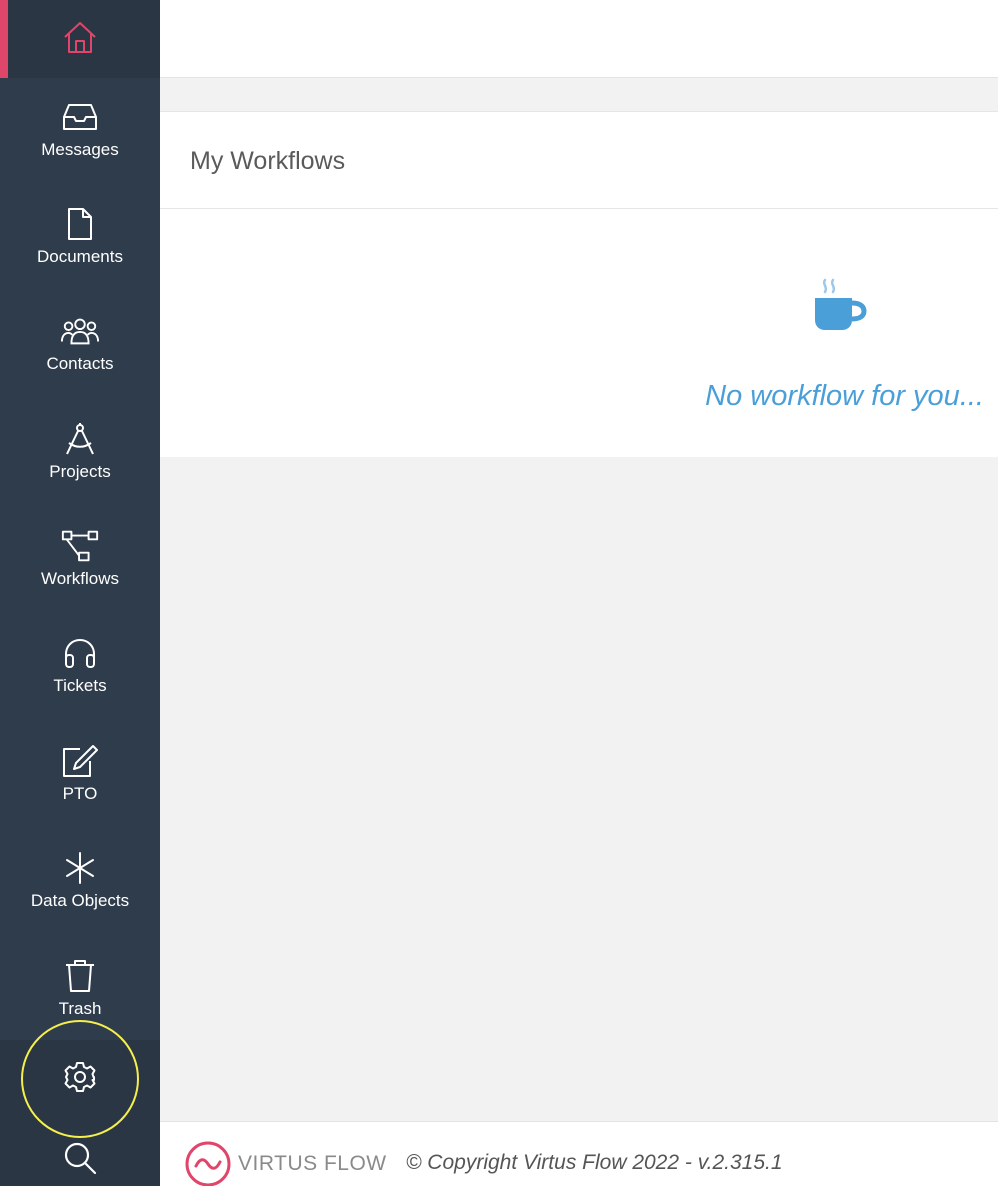 Image resolution: width=998 pixels, height=1186 pixels. I want to click on top-bar, so click(579, 39).